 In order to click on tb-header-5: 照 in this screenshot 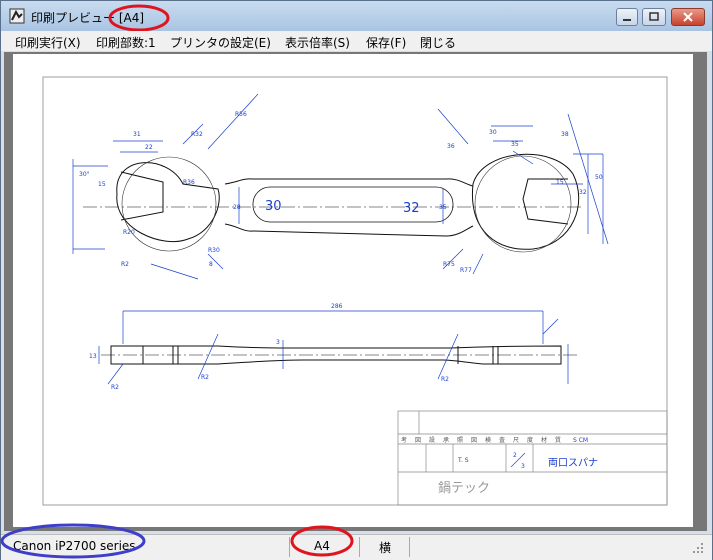, I will do `click(460, 440)`.